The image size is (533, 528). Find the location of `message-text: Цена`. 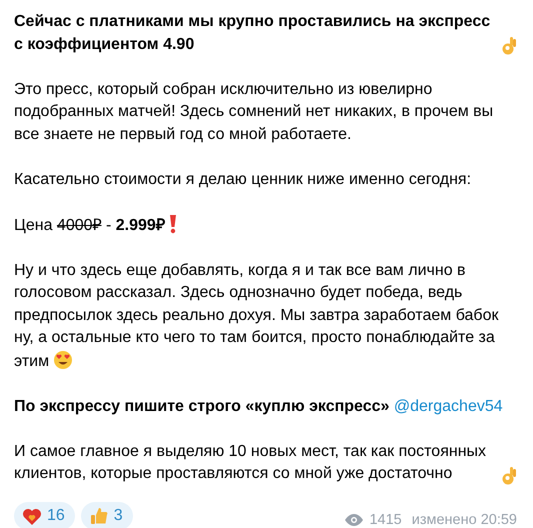

message-text: Цена is located at coordinates (33, 225).